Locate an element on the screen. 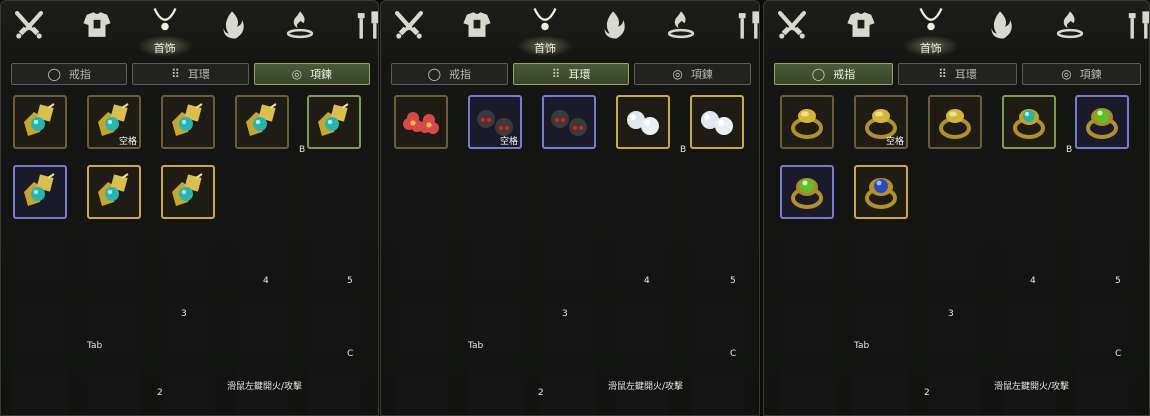 Image resolution: width=1150 pixels, height=416 pixels. earring-icon: ⠿ is located at coordinates (556, 74).